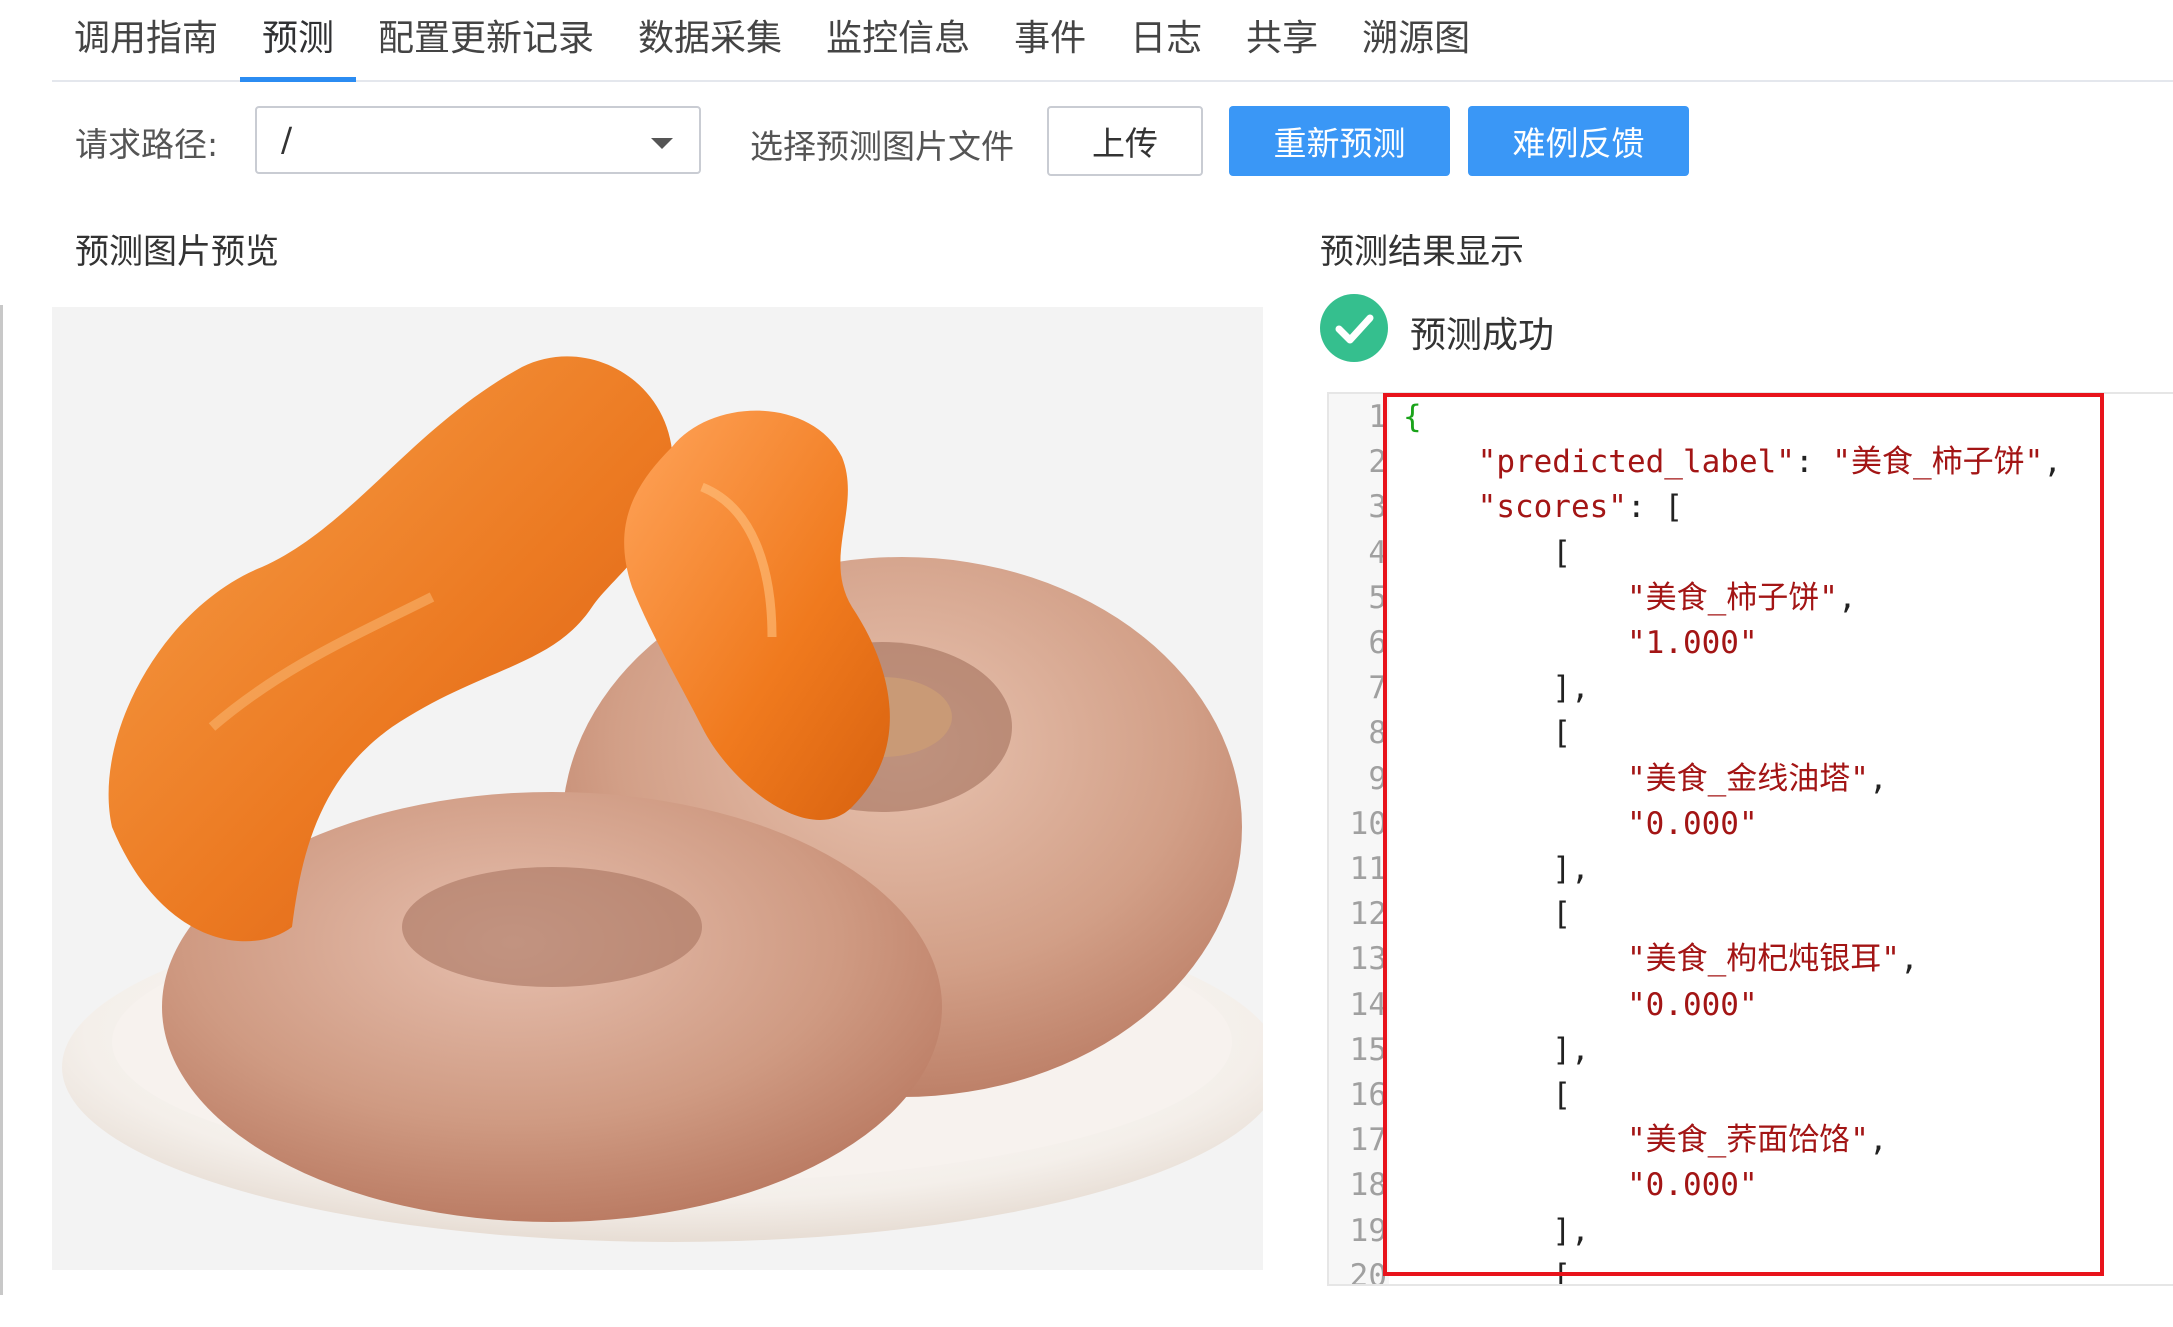 Image resolution: width=2173 pixels, height=1327 pixels. What do you see at coordinates (486, 40) in the screenshot?
I see `tab-2: 配置更新记录` at bounding box center [486, 40].